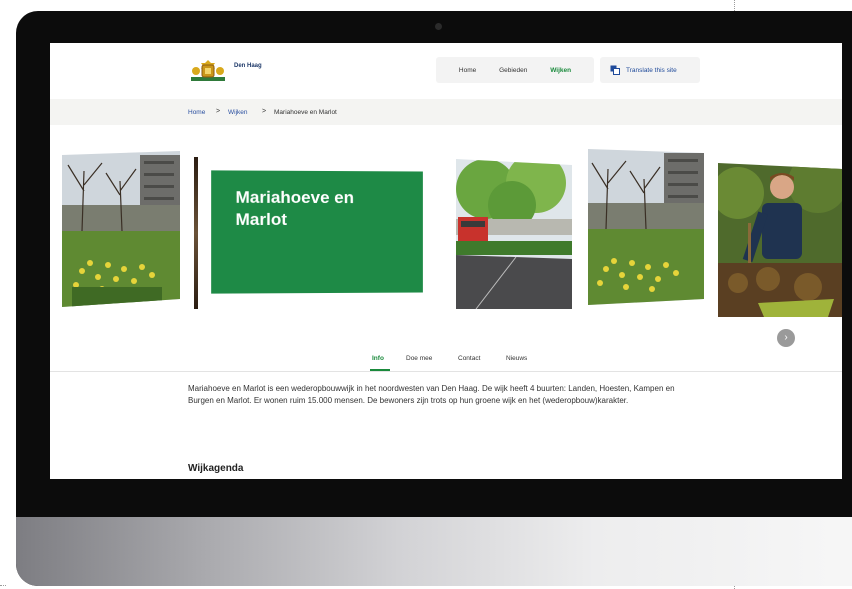  I want to click on main-nav: Home Gebieden Wijken, so click(515, 70).